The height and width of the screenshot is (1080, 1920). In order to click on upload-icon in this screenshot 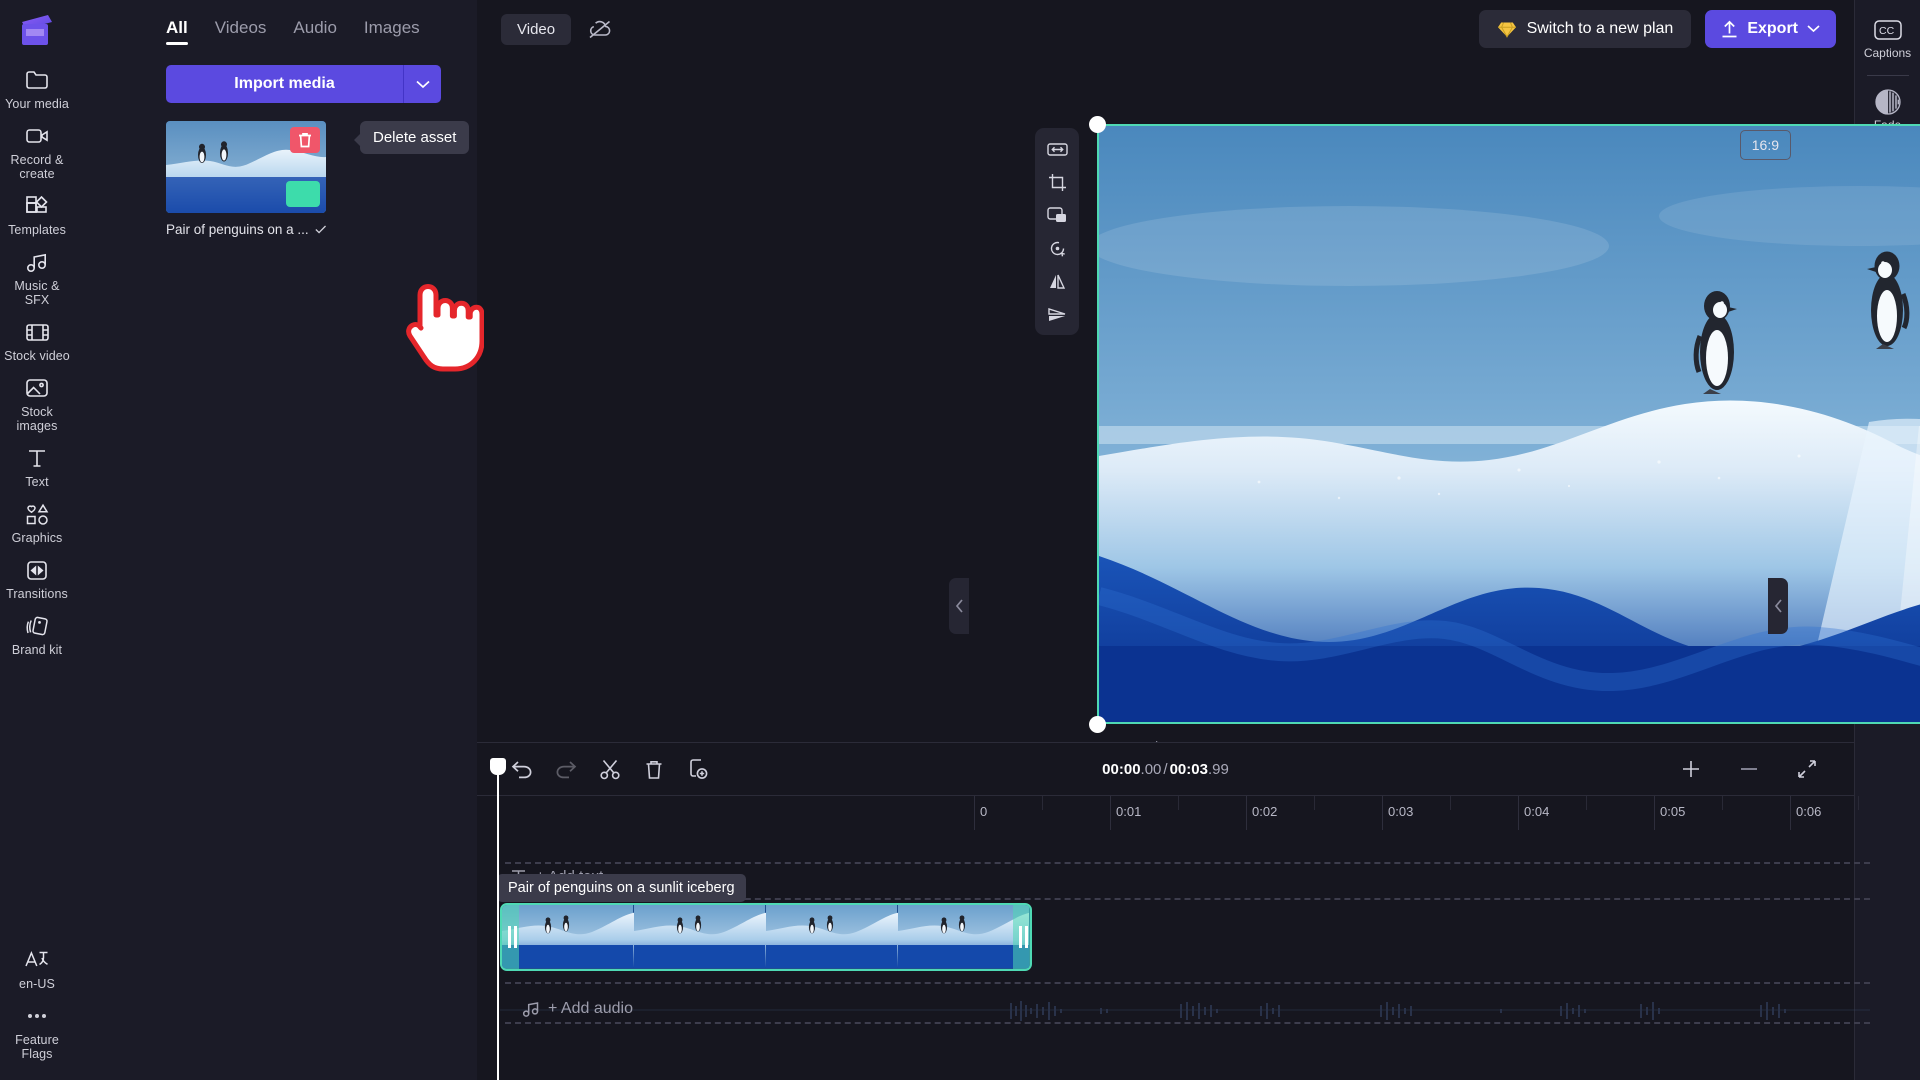, I will do `click(1729, 29)`.